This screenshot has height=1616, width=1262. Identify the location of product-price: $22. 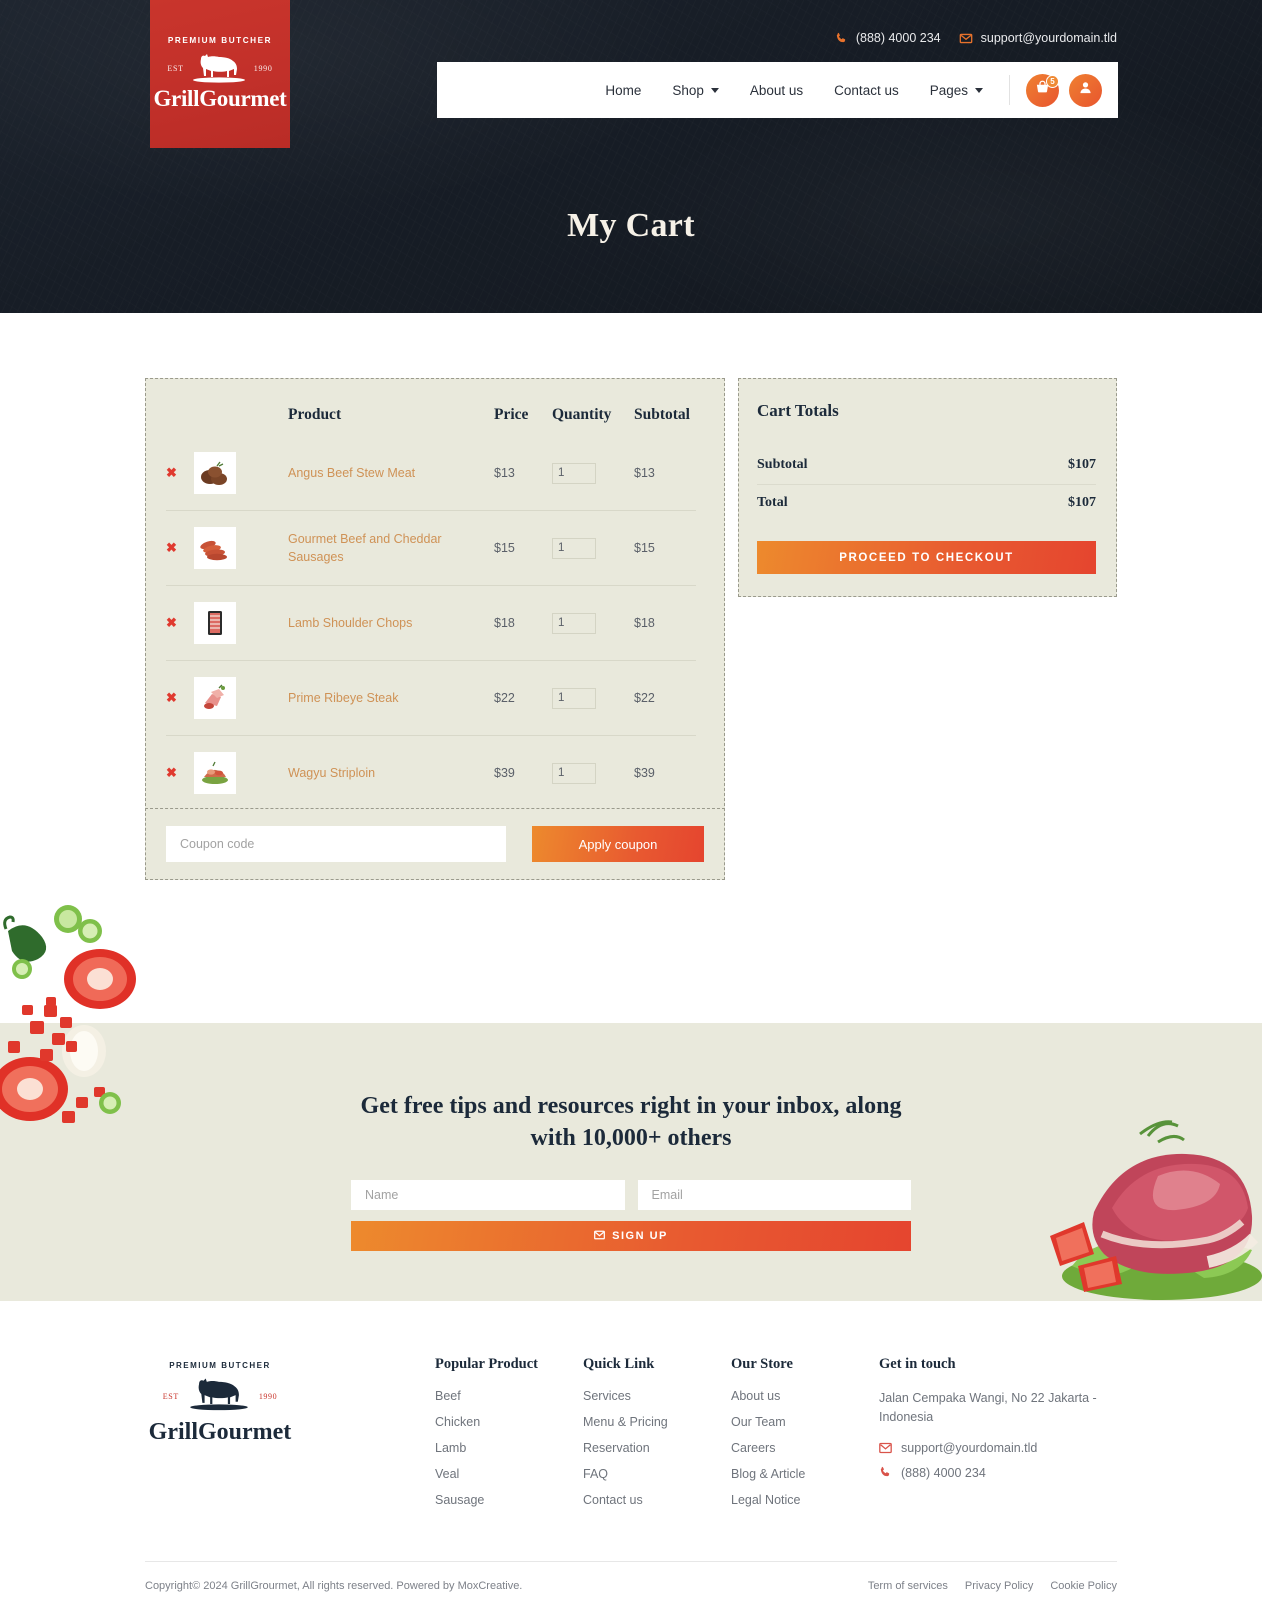
(504, 698).